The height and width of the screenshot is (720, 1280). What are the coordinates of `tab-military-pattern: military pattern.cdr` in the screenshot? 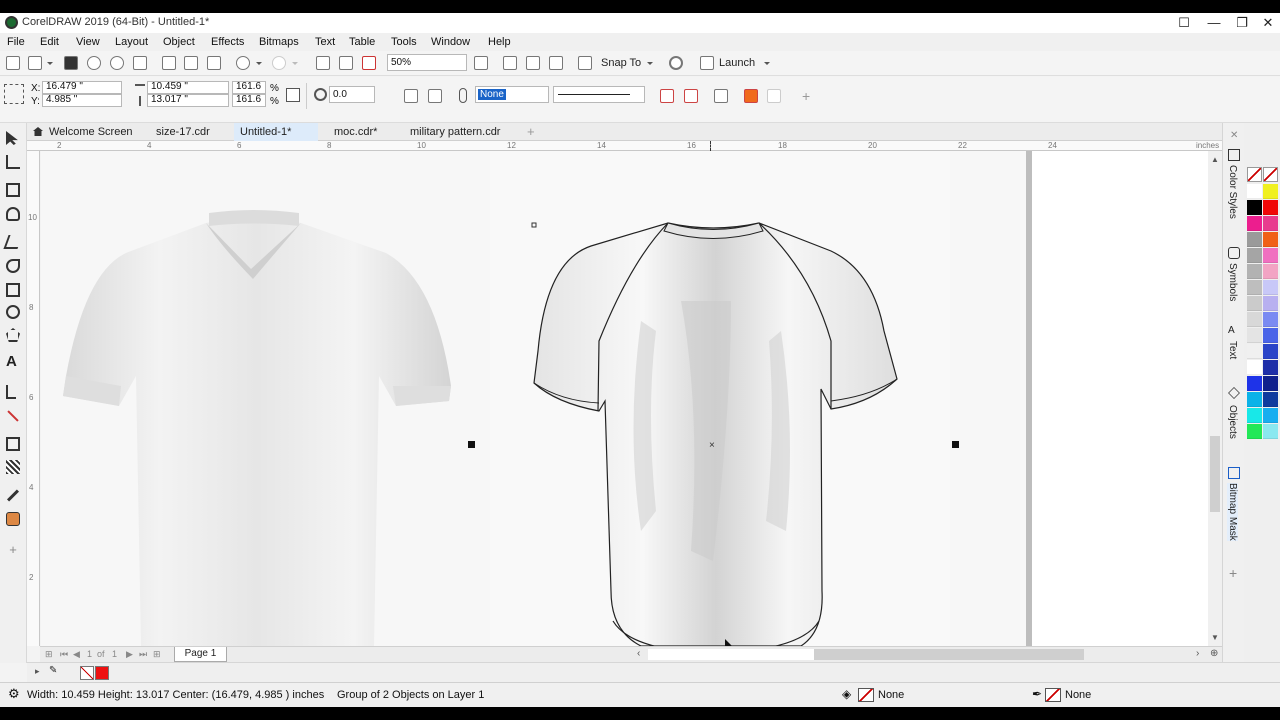 It's located at (464, 132).